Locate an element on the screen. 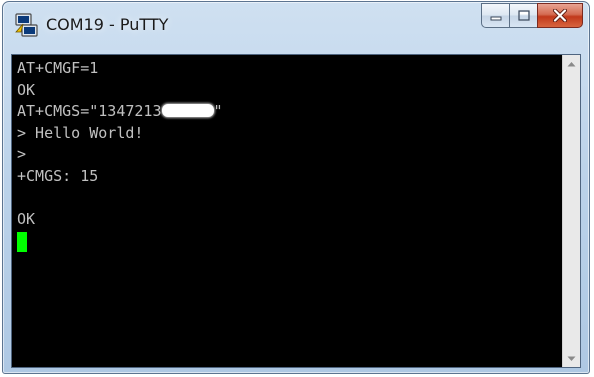 The image size is (594, 377). terminal-line-text: AT+CMGS="1347213 is located at coordinates (89, 111).